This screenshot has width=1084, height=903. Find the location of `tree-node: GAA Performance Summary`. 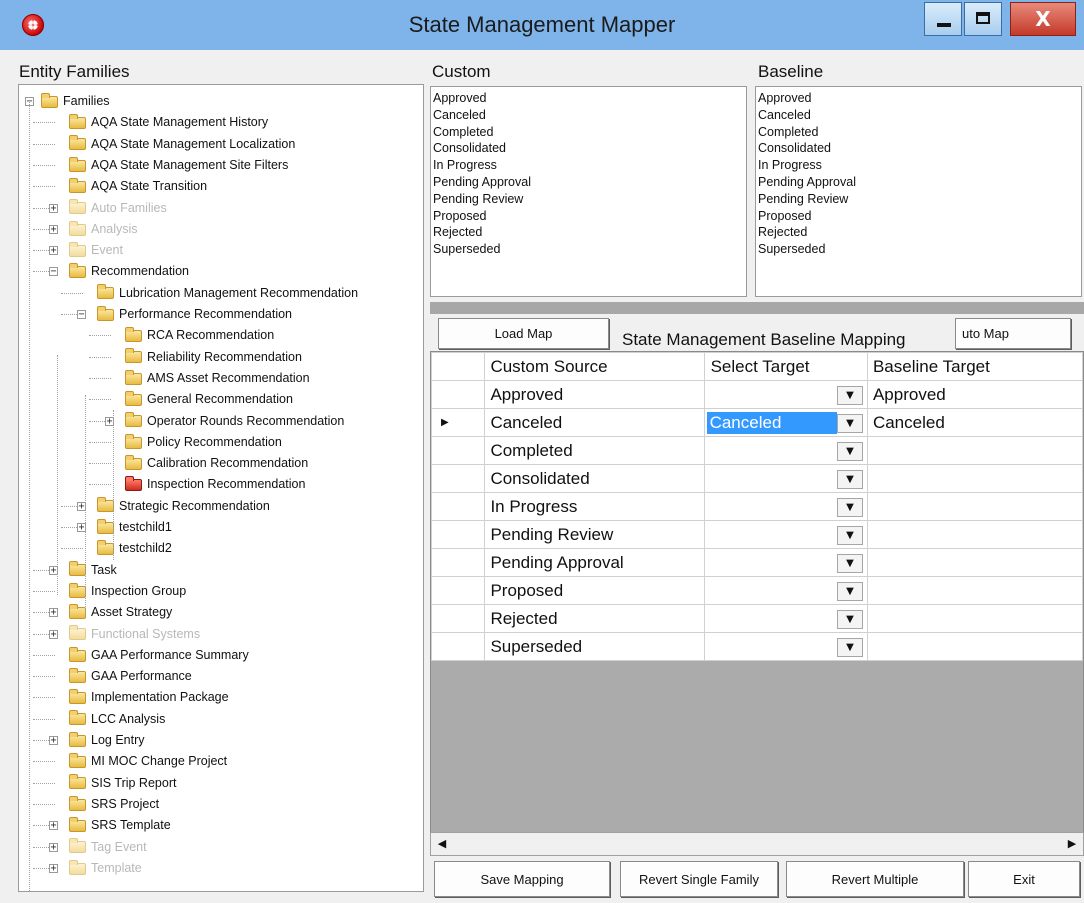

tree-node: GAA Performance Summary is located at coordinates (159, 655).